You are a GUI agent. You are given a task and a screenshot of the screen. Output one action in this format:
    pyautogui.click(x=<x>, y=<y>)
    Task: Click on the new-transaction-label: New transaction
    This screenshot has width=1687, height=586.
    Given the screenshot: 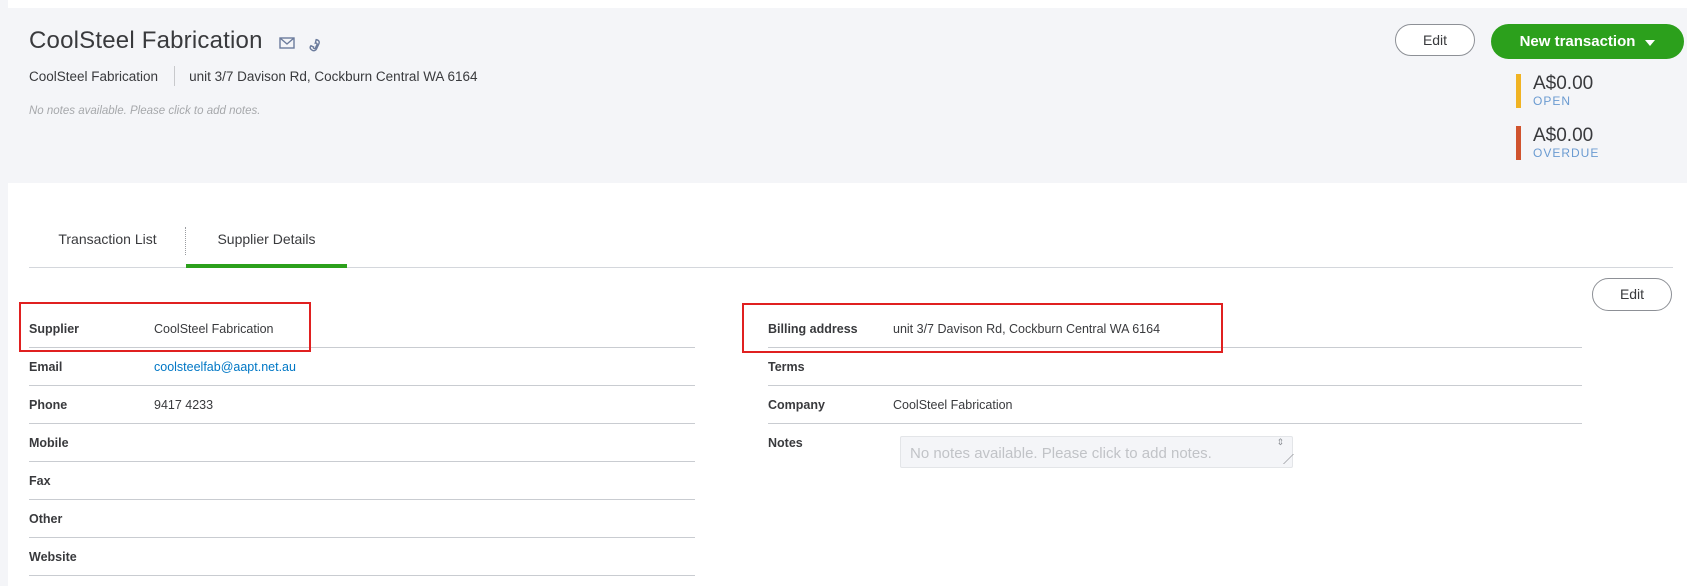 What is the action you would take?
    pyautogui.click(x=1577, y=41)
    